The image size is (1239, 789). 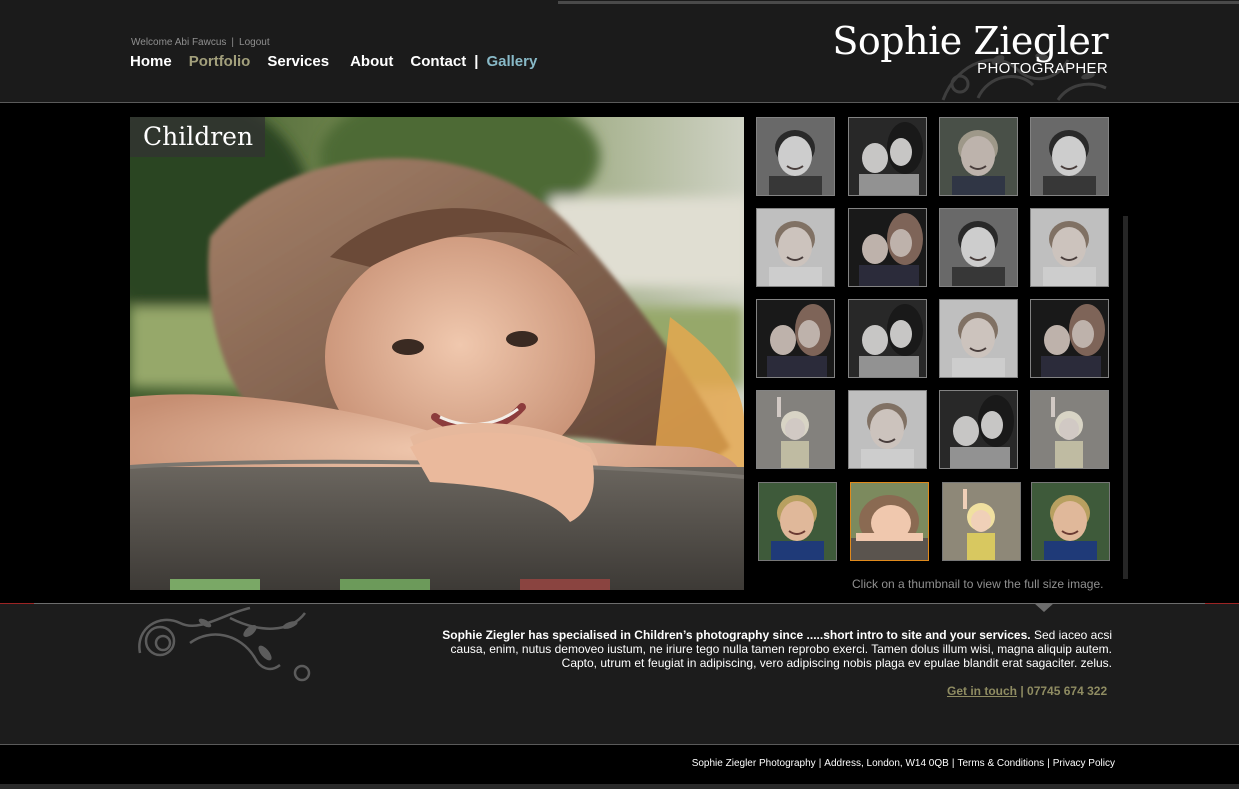 I want to click on gallery-title: Children, so click(x=198, y=137).